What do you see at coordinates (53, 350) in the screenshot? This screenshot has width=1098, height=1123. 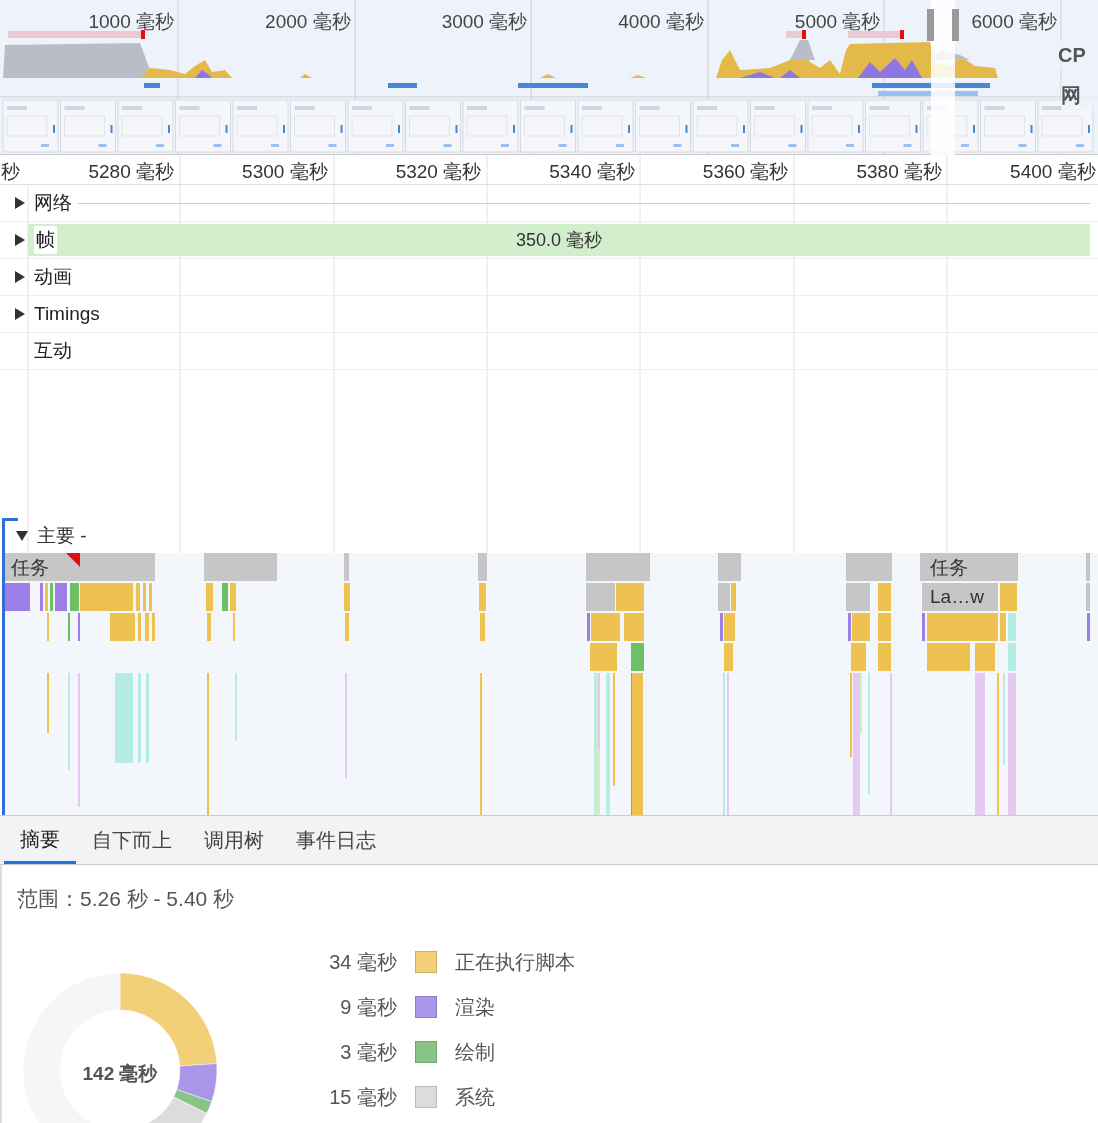 I see `track-label: 互动` at bounding box center [53, 350].